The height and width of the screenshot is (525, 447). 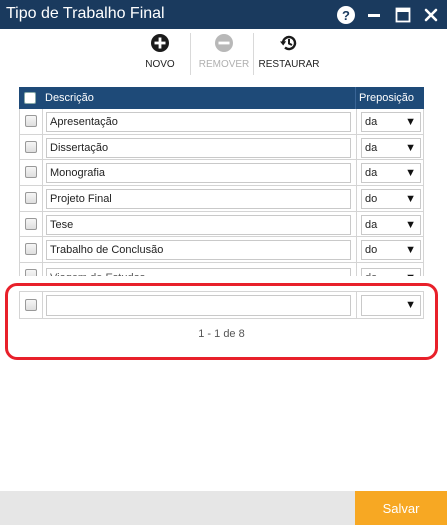 I want to click on table-row: Trabalho de Conclusão do ▼, so click(x=221, y=250).